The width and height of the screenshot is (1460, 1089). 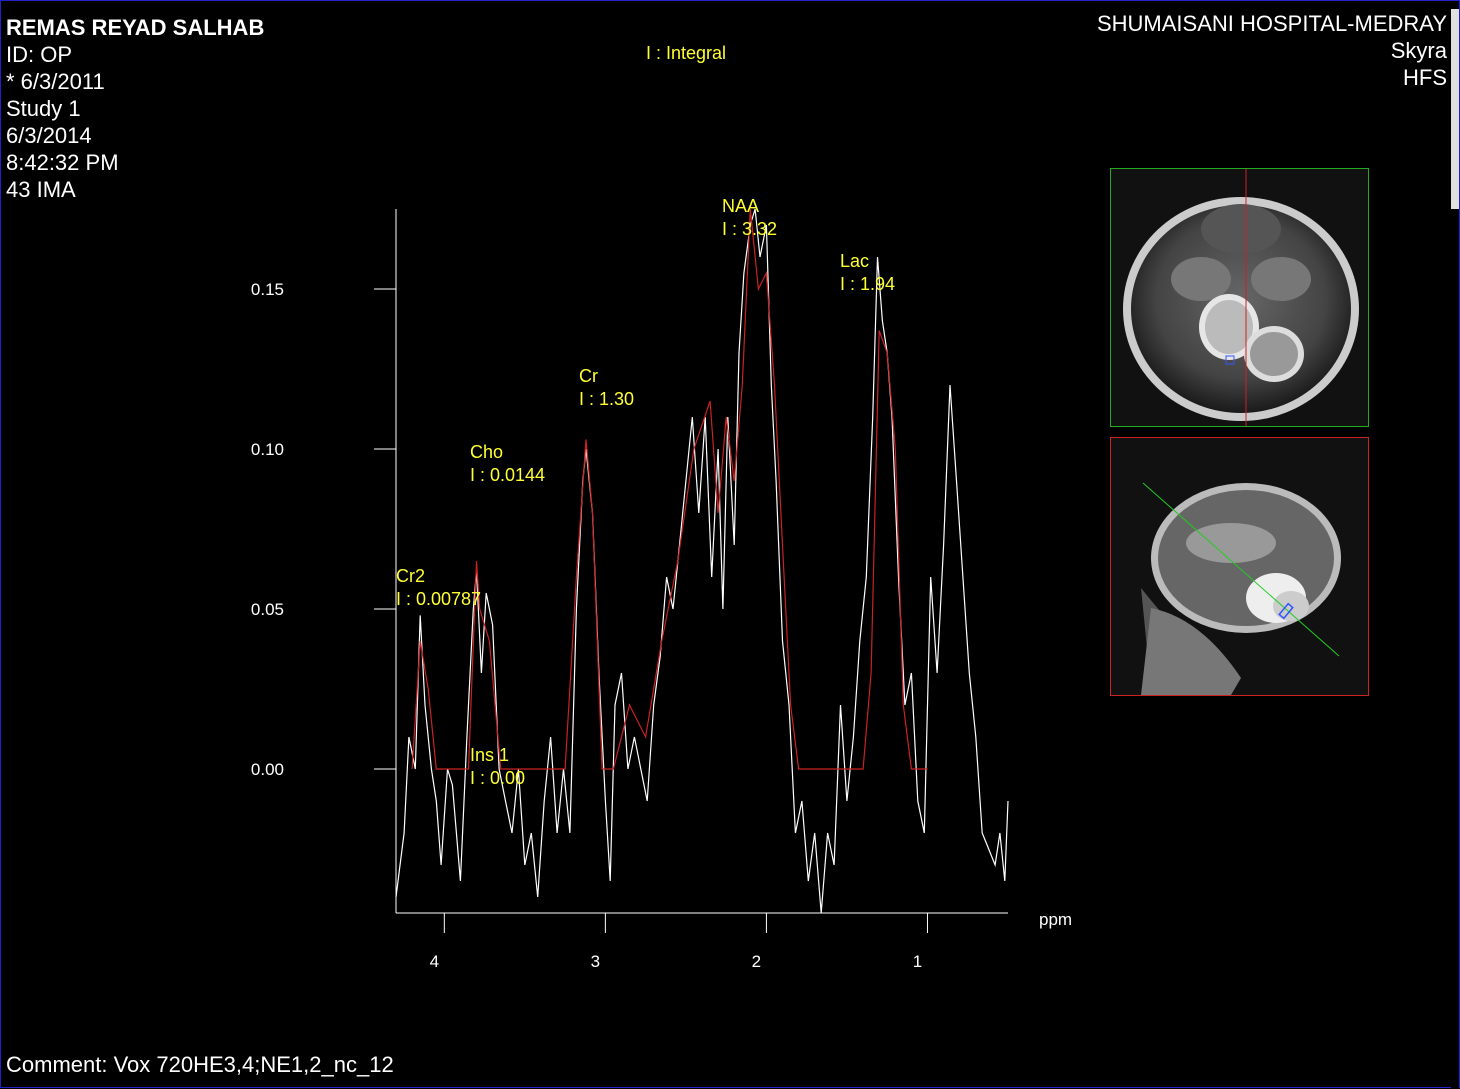 I want to click on axial-brain-image, so click(x=1239, y=297).